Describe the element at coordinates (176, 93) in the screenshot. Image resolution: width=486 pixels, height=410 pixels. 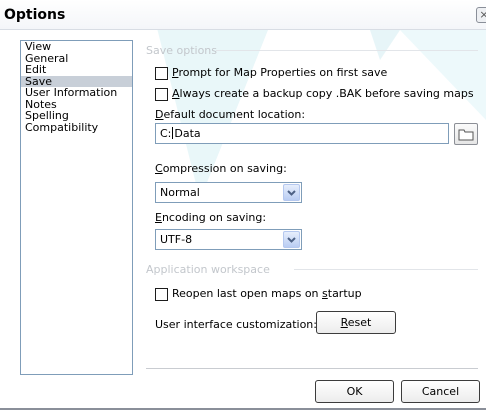
I see `backup-accel: A` at that location.